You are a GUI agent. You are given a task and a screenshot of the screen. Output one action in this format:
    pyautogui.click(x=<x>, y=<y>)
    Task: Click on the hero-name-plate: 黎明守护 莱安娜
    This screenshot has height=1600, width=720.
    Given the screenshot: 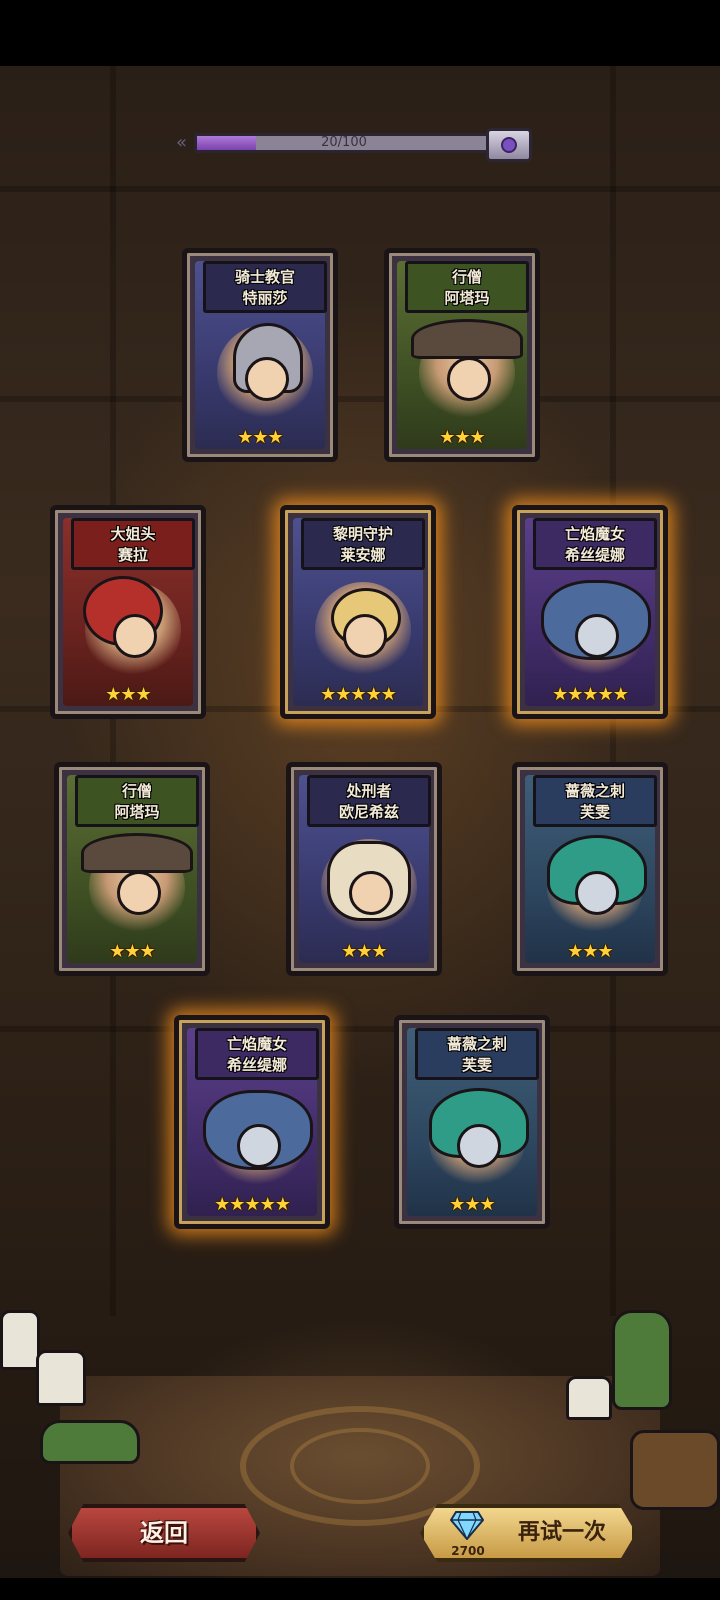 What is the action you would take?
    pyautogui.click(x=363, y=544)
    